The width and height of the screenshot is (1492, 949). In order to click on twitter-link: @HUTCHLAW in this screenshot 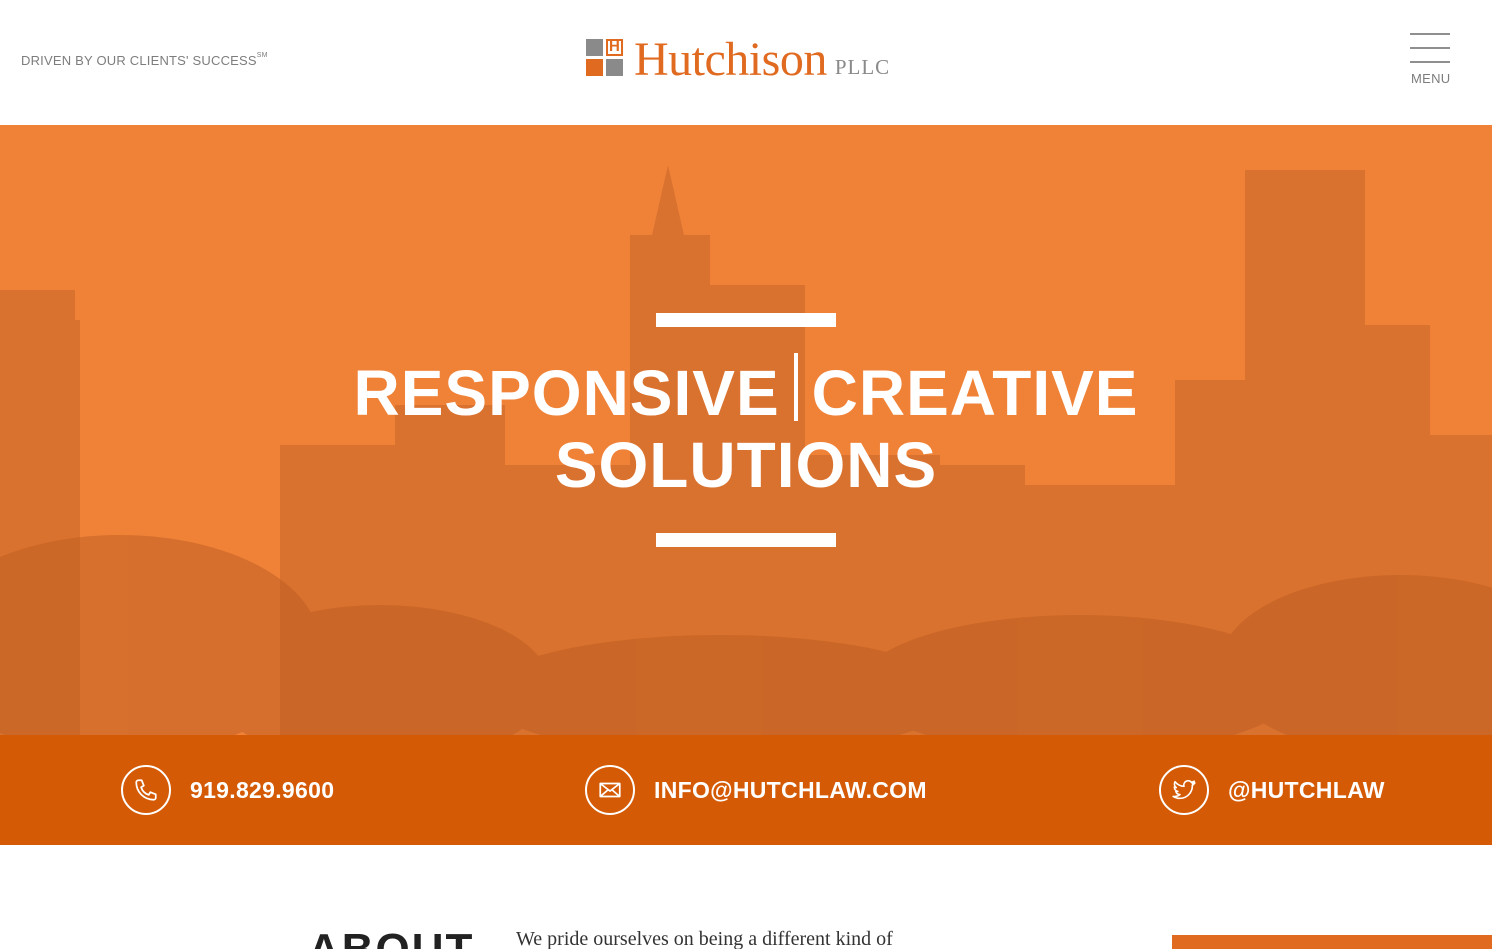, I will do `click(1272, 790)`.